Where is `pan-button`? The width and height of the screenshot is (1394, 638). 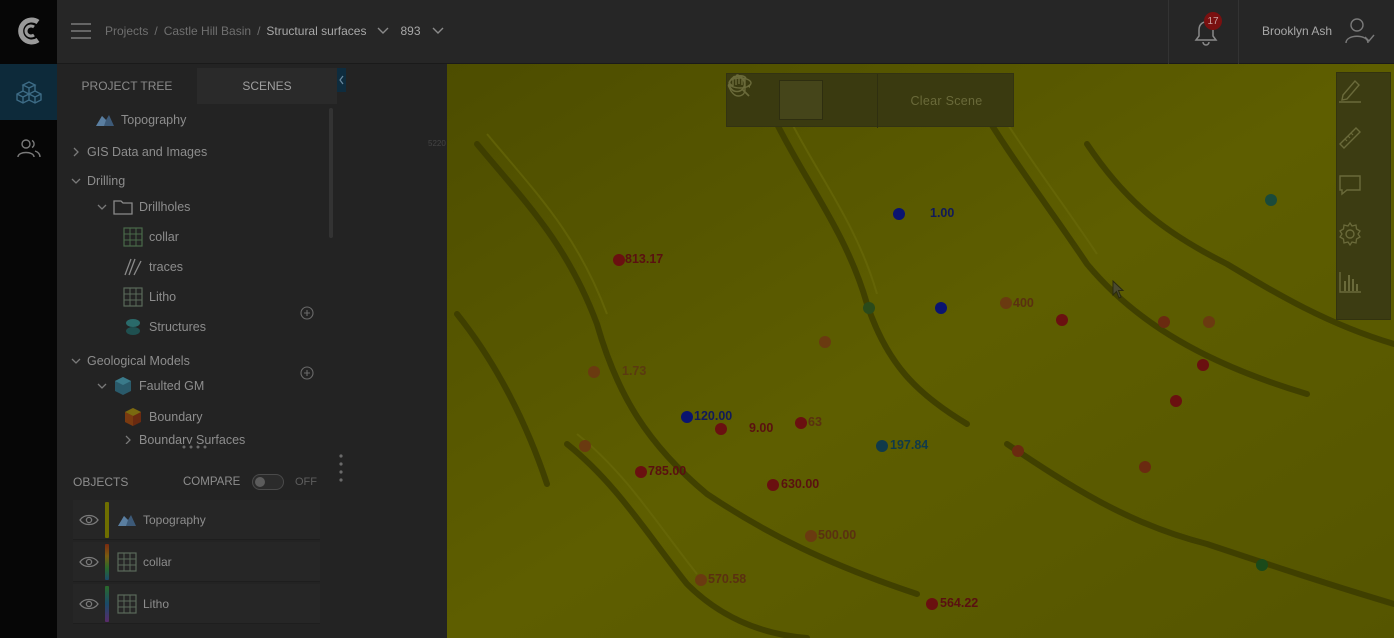
pan-button is located at coordinates (775, 97).